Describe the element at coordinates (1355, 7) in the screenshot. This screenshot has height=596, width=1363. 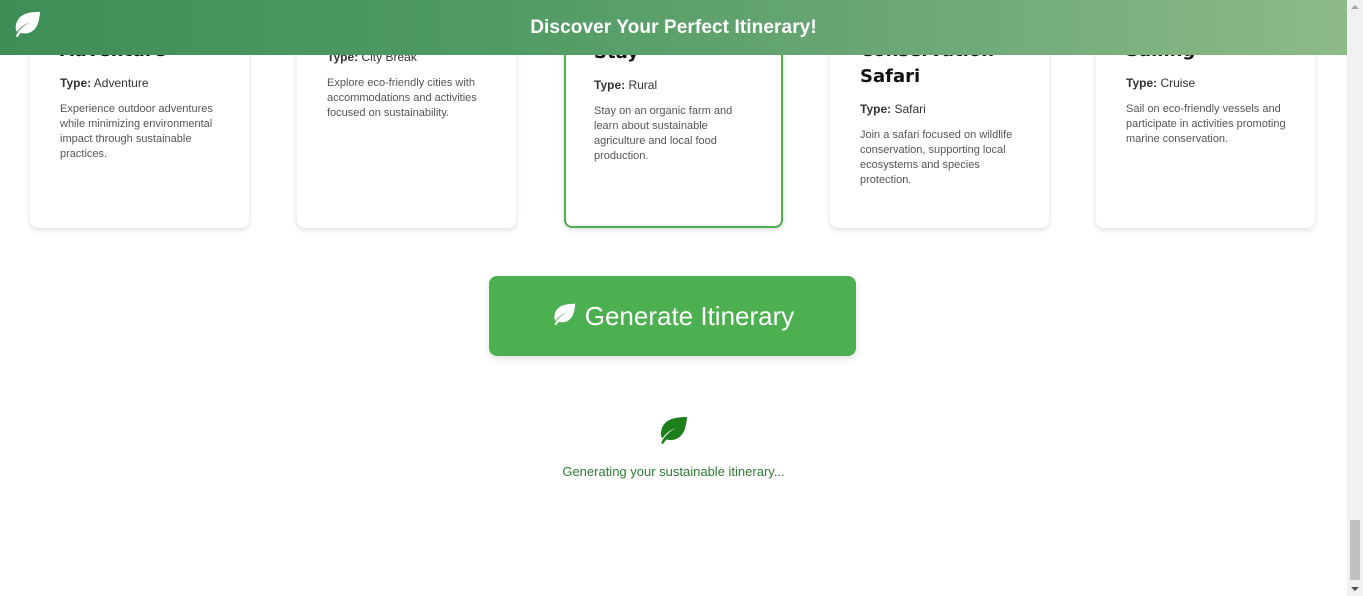
I see `scroll-up-arrow-icon` at that location.